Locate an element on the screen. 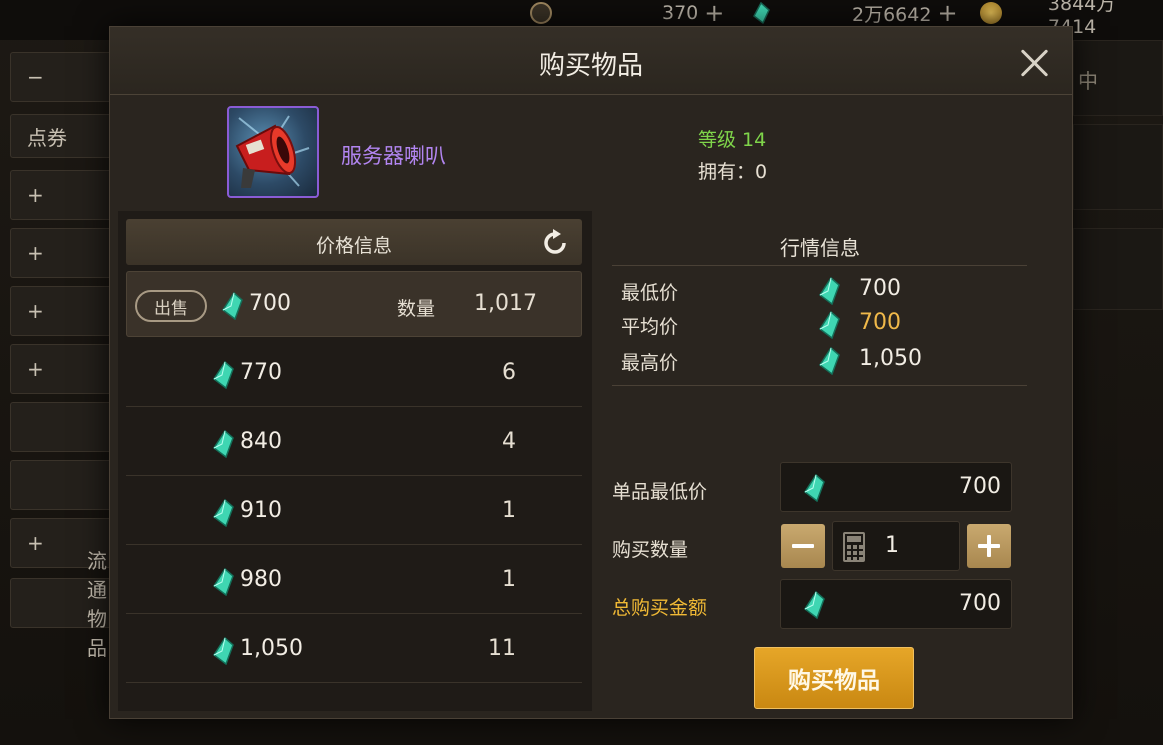  dialog-header: 购买物品 is located at coordinates (591, 61).